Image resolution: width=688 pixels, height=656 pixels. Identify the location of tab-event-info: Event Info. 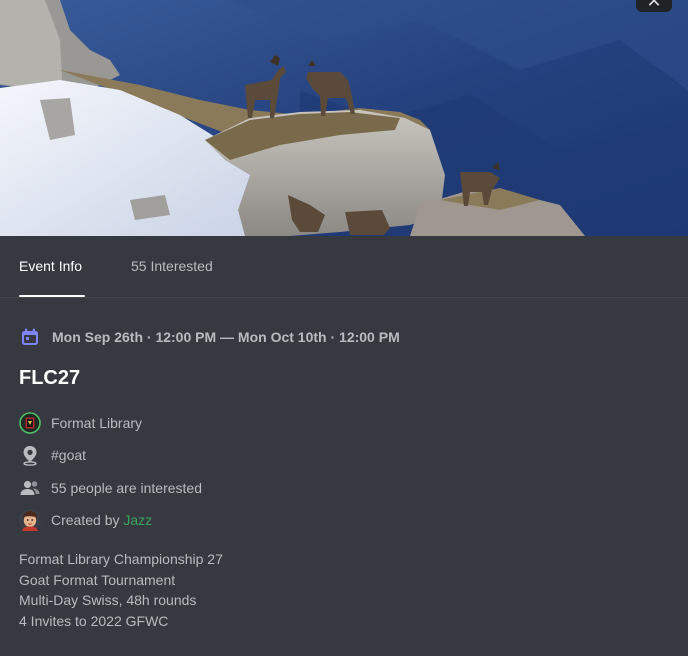
(52, 277).